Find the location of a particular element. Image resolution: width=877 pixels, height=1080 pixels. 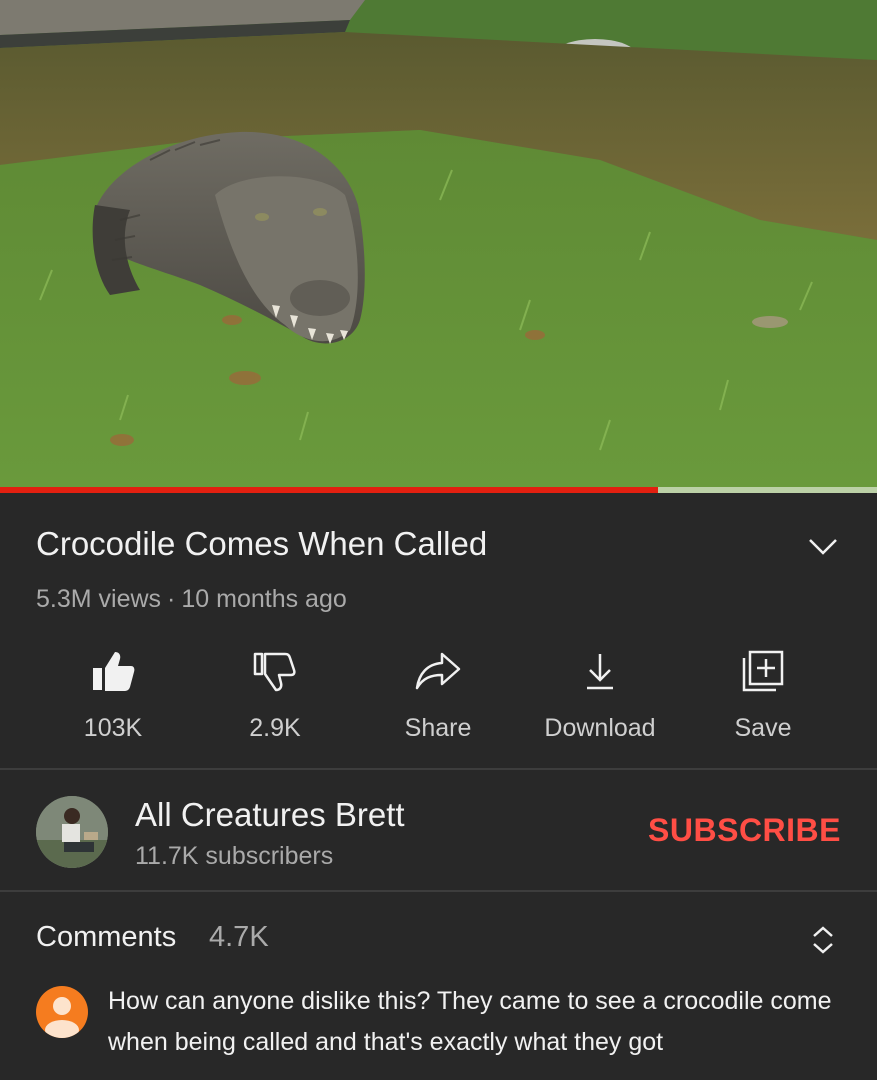

comments-label: Comments is located at coordinates (106, 937).